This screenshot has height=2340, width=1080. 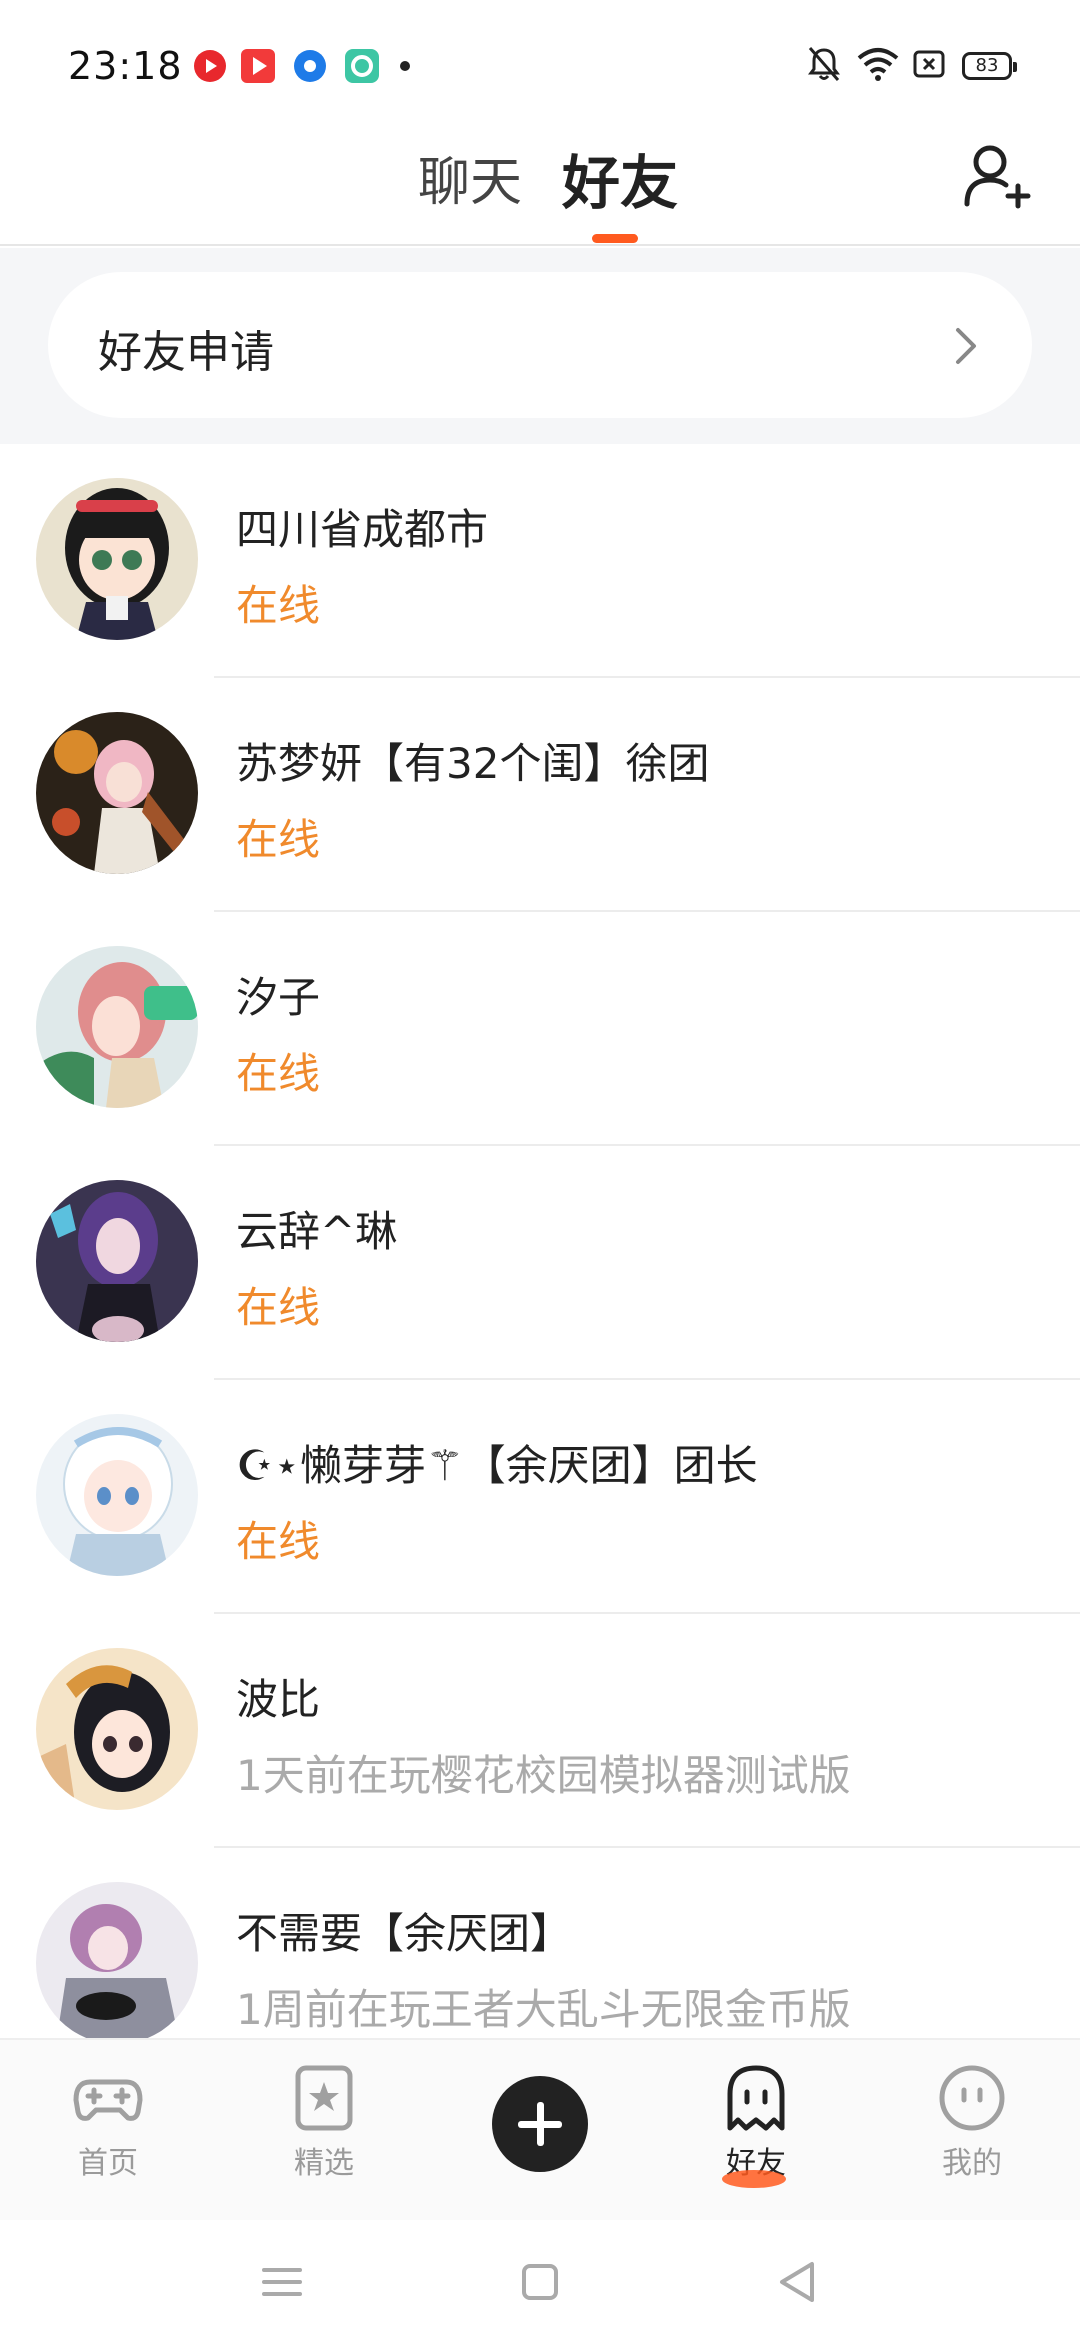 What do you see at coordinates (317, 1231) in the screenshot?
I see `friend-name: 云辞^琳` at bounding box center [317, 1231].